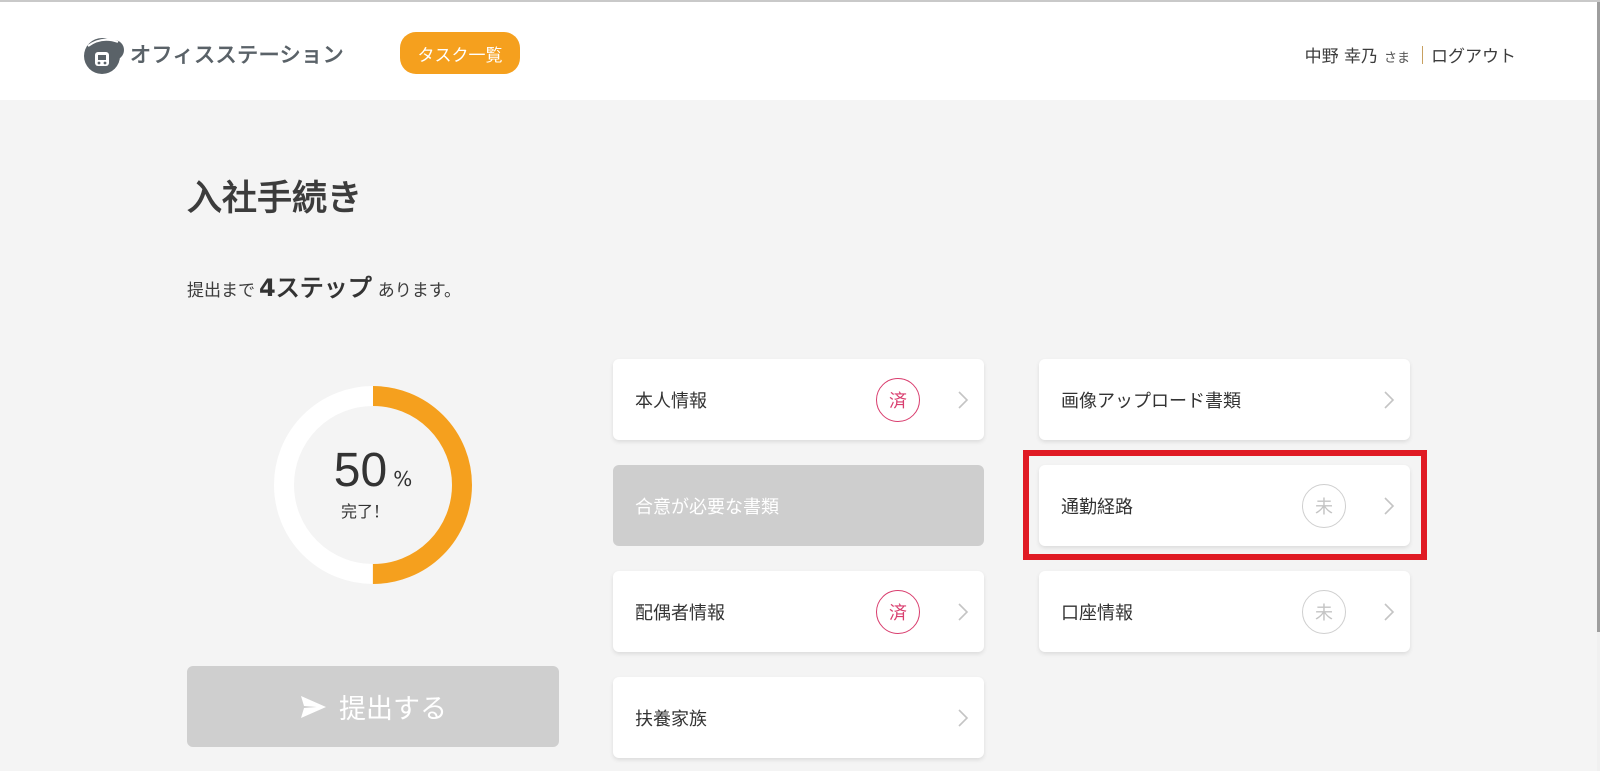 The image size is (1600, 771). I want to click on user-area: 中野 幸乃 さま ログアウト, so click(1410, 54).